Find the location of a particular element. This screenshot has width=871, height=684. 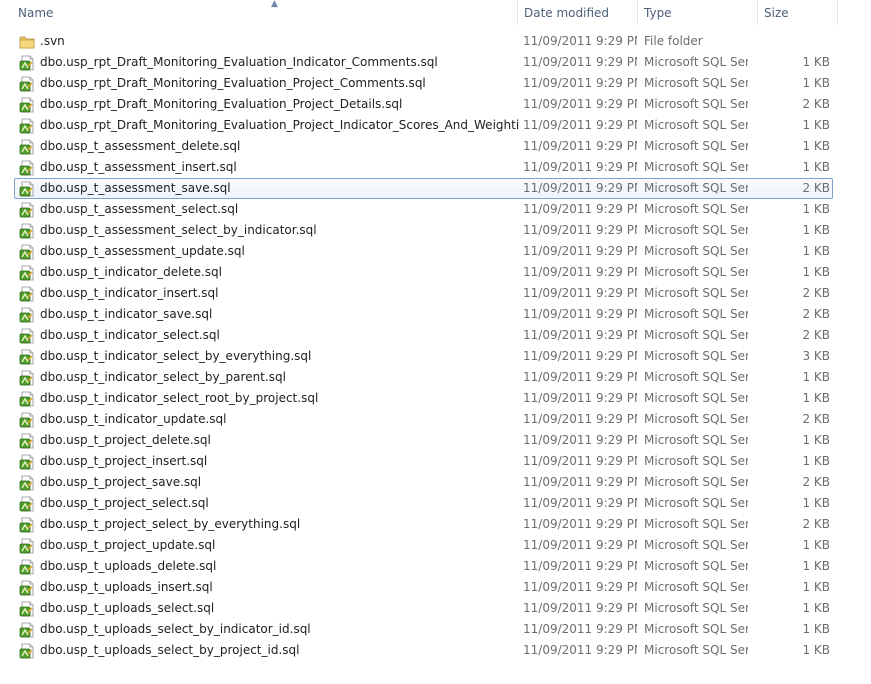

column-header-size: Size is located at coordinates (798, 12).